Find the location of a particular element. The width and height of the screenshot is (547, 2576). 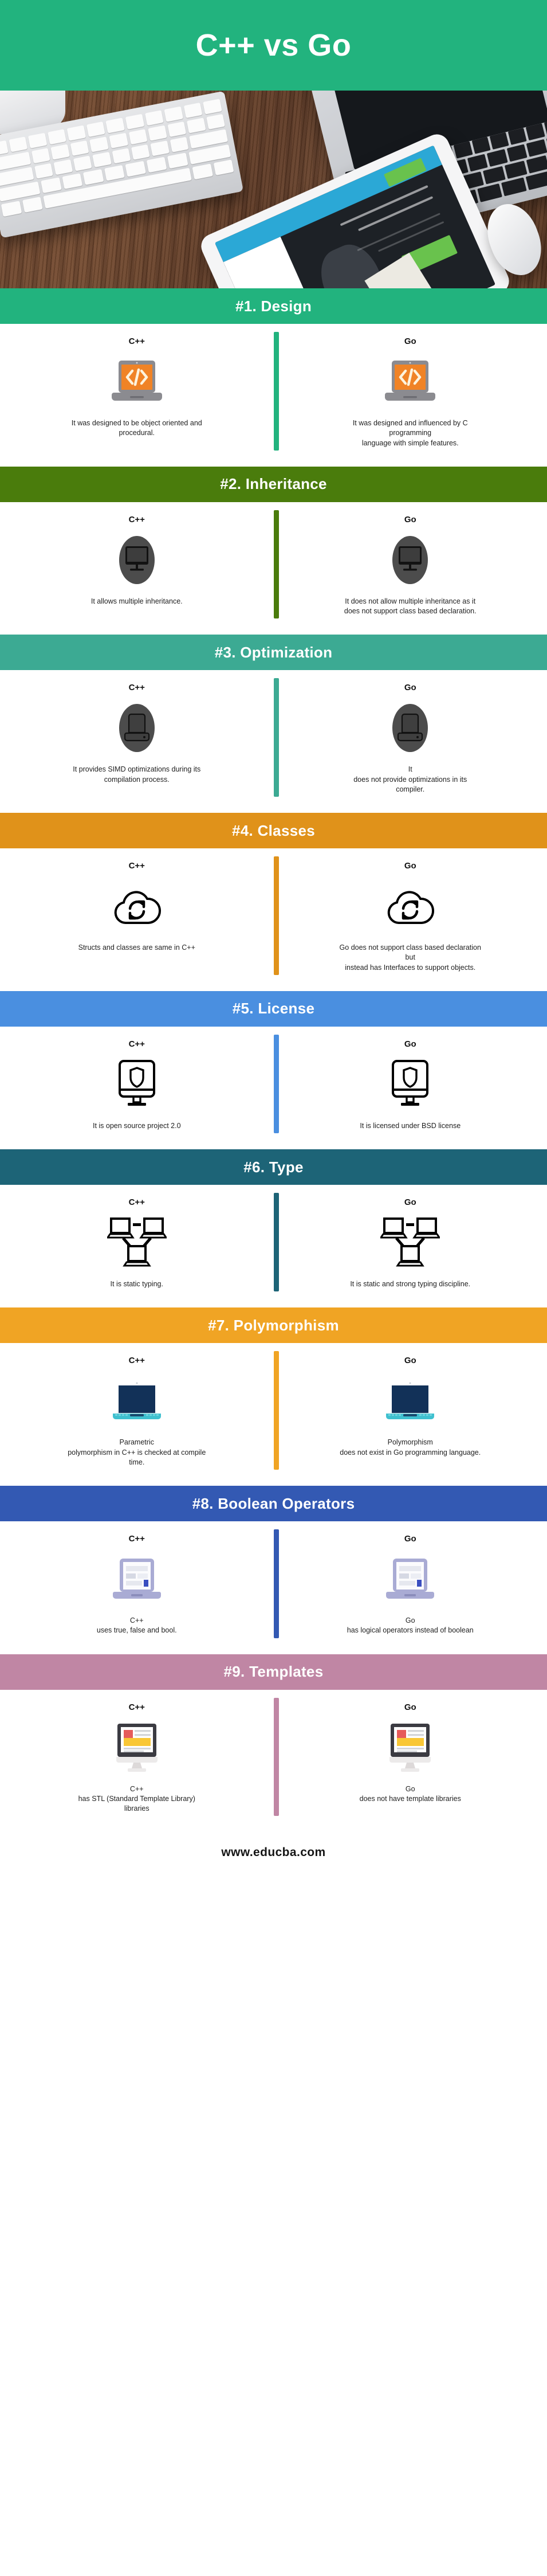

hero-photo is located at coordinates (273, 189).